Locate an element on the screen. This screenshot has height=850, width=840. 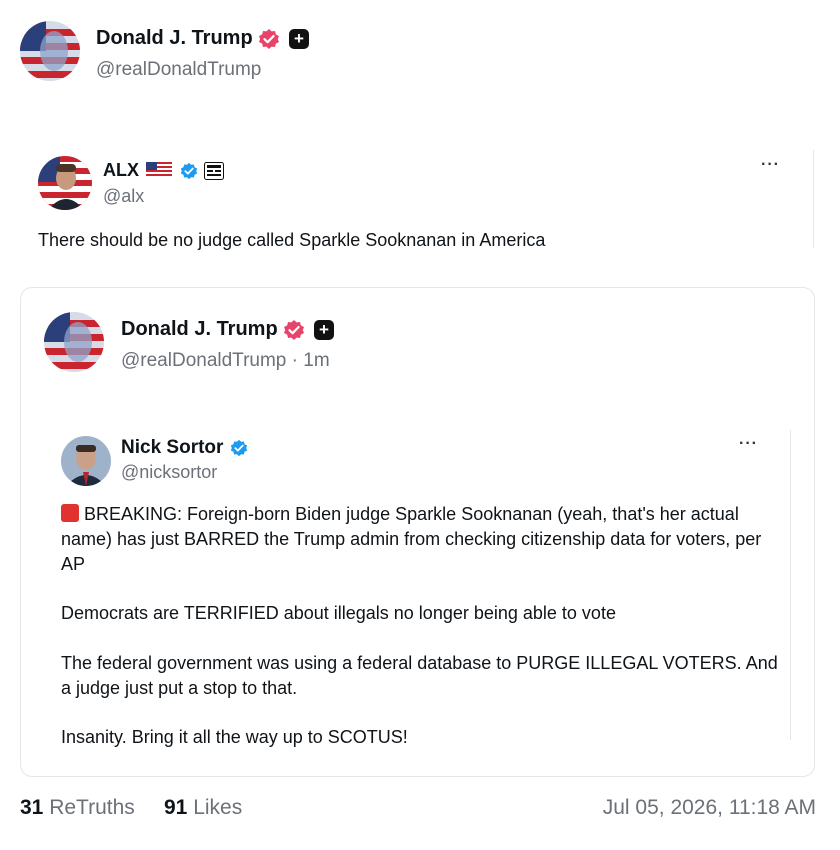
plus-box-icon: + is located at coordinates (299, 39).